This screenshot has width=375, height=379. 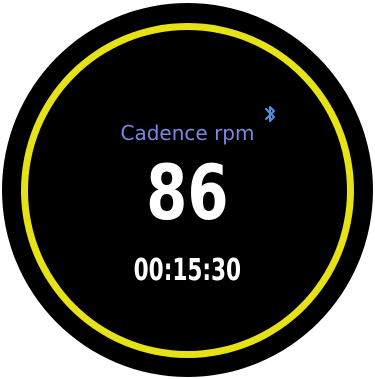 I want to click on metric-label: Cadence rpm, so click(x=187, y=133).